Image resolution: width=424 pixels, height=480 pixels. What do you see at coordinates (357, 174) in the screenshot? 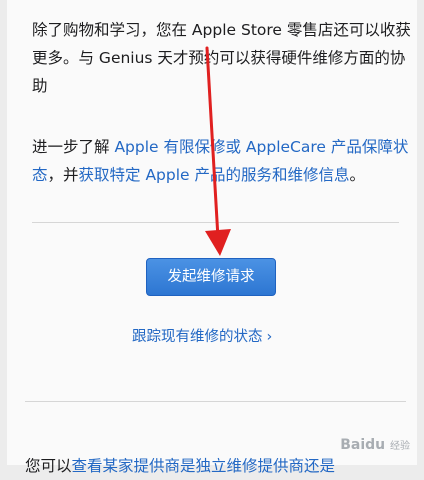
I see `learn-more-suffix: 。` at bounding box center [357, 174].